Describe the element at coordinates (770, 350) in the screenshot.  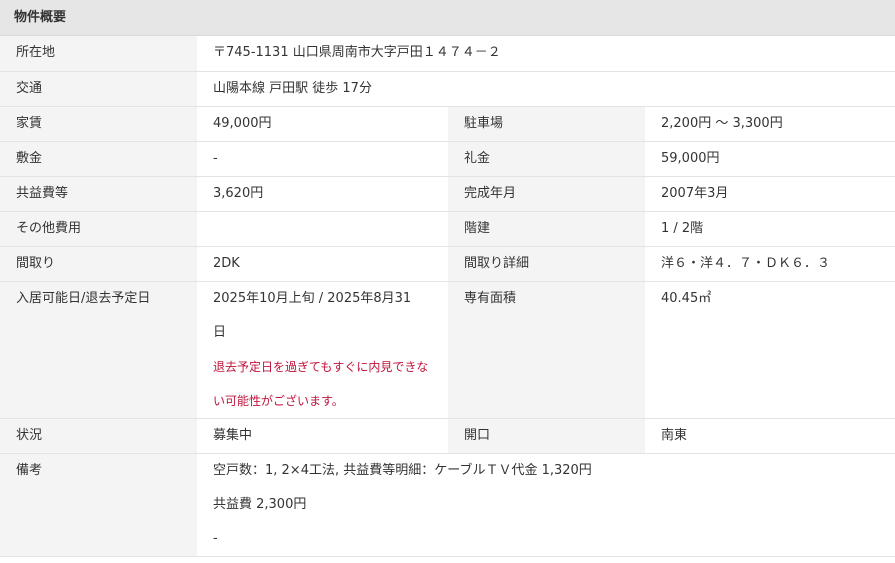
I see `area-value: 40.45㎡` at that location.